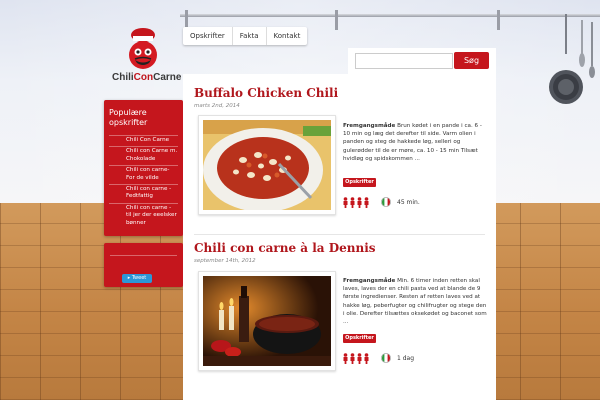 The height and width of the screenshot is (400, 600). Describe the element at coordinates (143, 140) in the screenshot. I see `sidebar-link: Chili Con Carne` at that location.